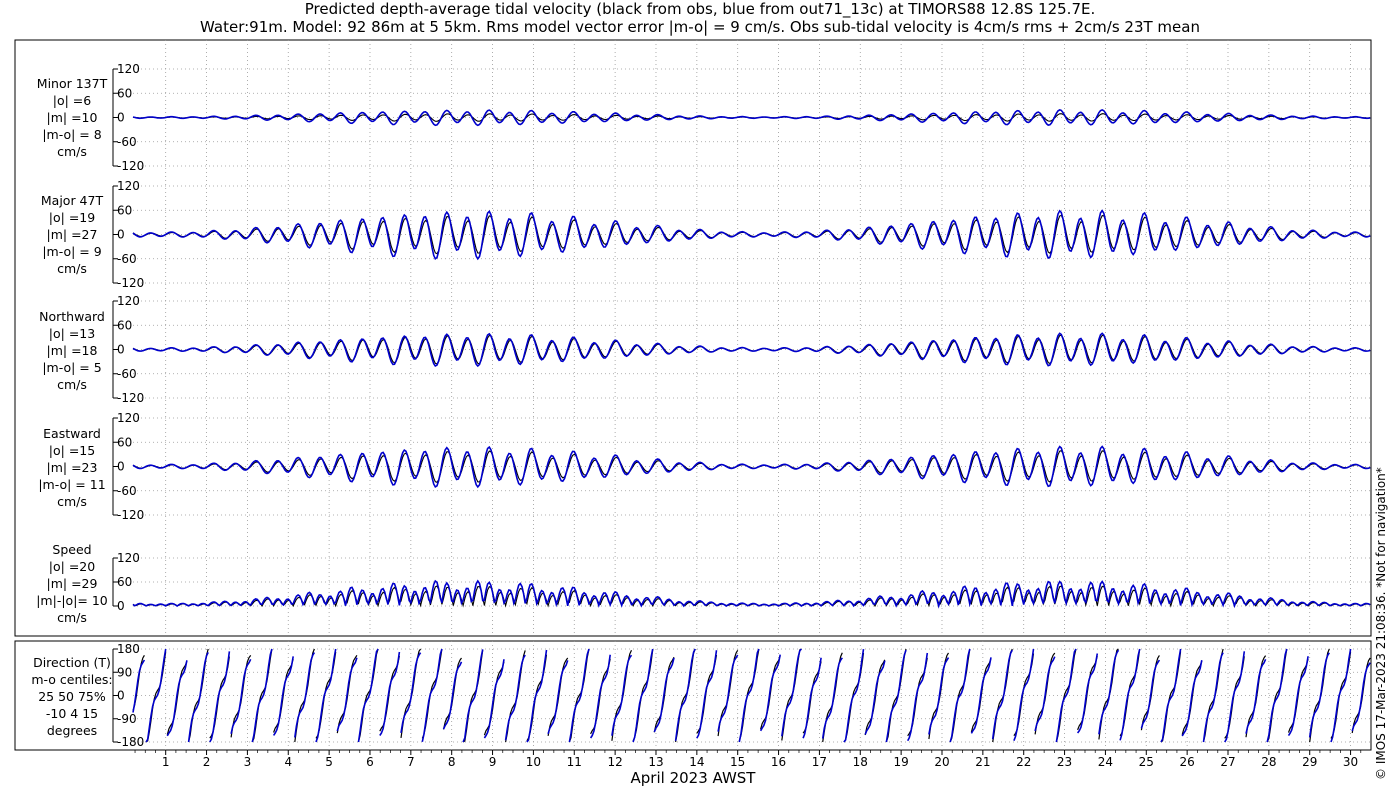 The image size is (1400, 800). I want to click on series-line-model-minor, so click(751, 118).